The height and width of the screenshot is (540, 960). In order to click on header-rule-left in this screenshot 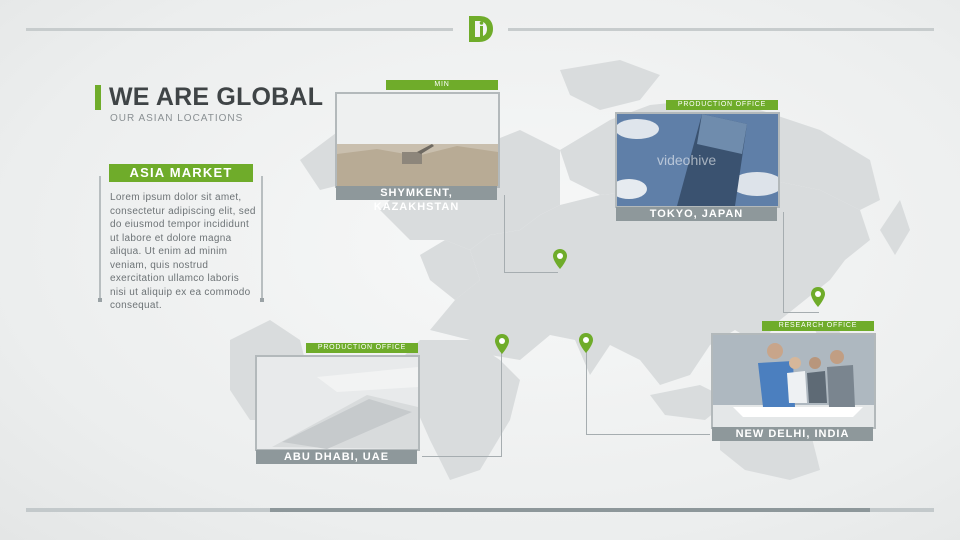, I will do `click(239, 29)`.